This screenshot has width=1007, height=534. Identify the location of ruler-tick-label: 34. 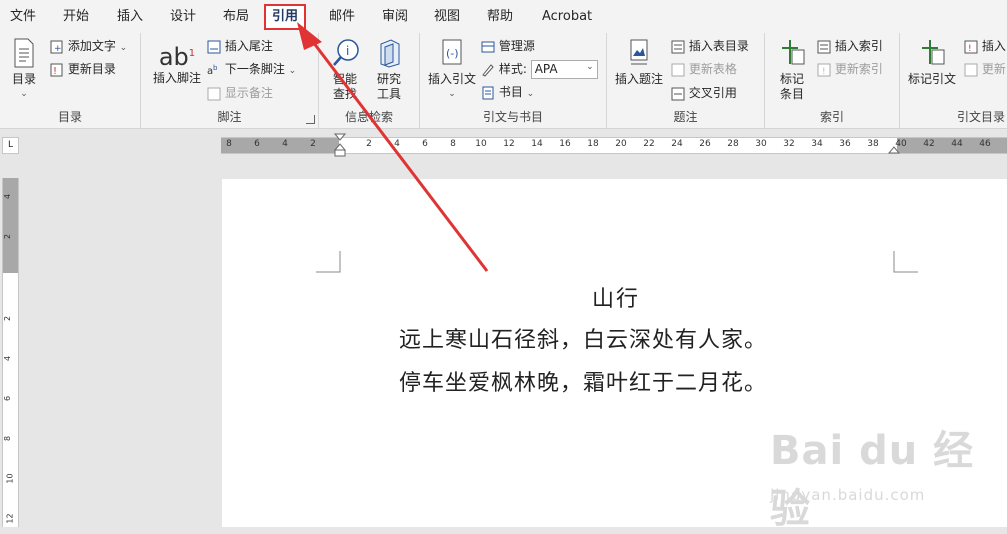
(817, 144).